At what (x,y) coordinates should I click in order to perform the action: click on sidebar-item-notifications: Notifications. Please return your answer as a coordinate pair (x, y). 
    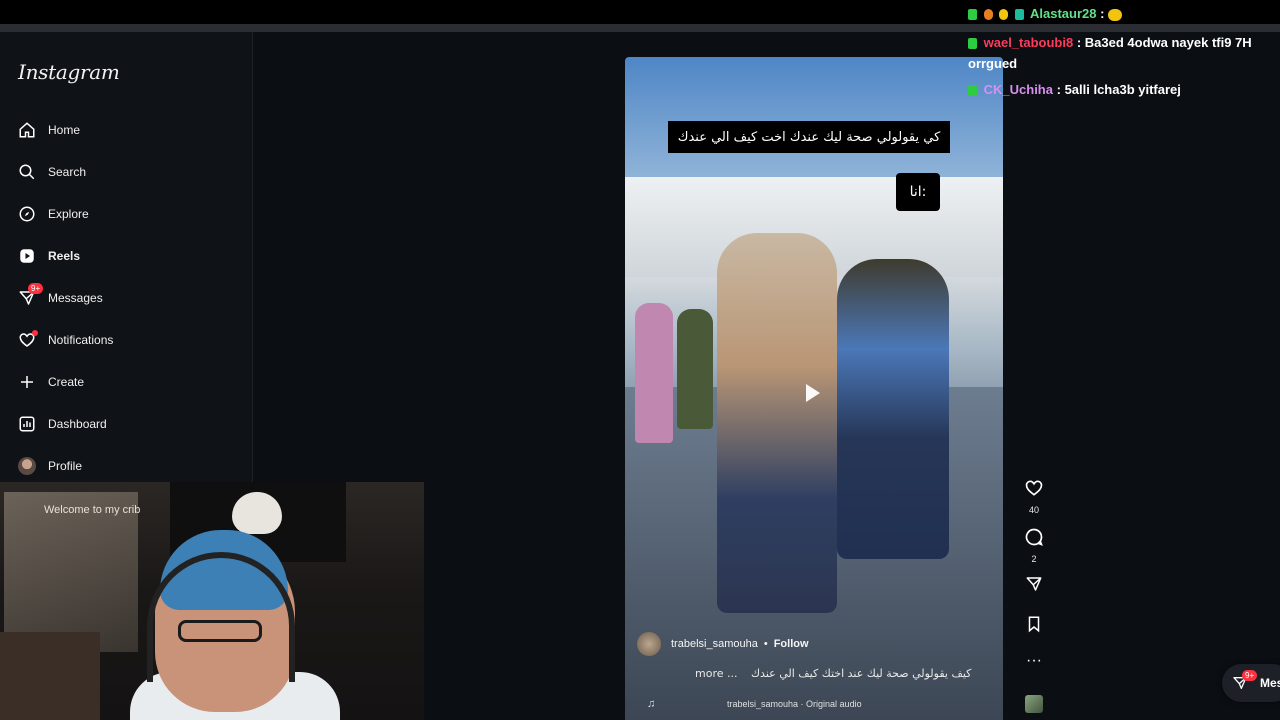
    Looking at the image, I should click on (126, 340).